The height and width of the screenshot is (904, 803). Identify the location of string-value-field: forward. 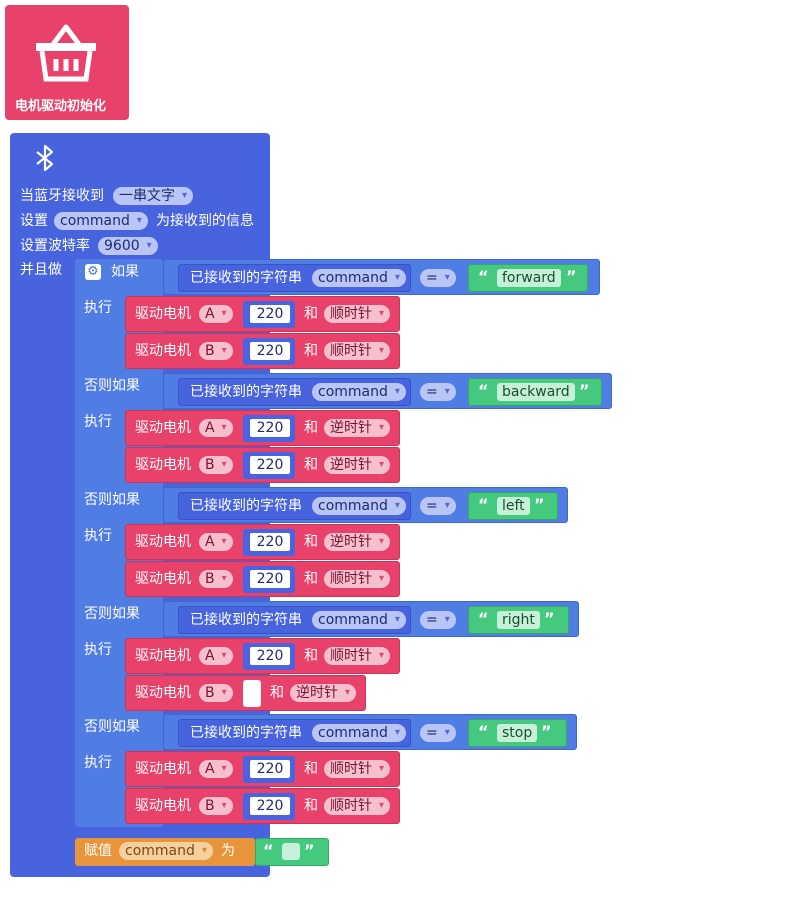
(529, 278).